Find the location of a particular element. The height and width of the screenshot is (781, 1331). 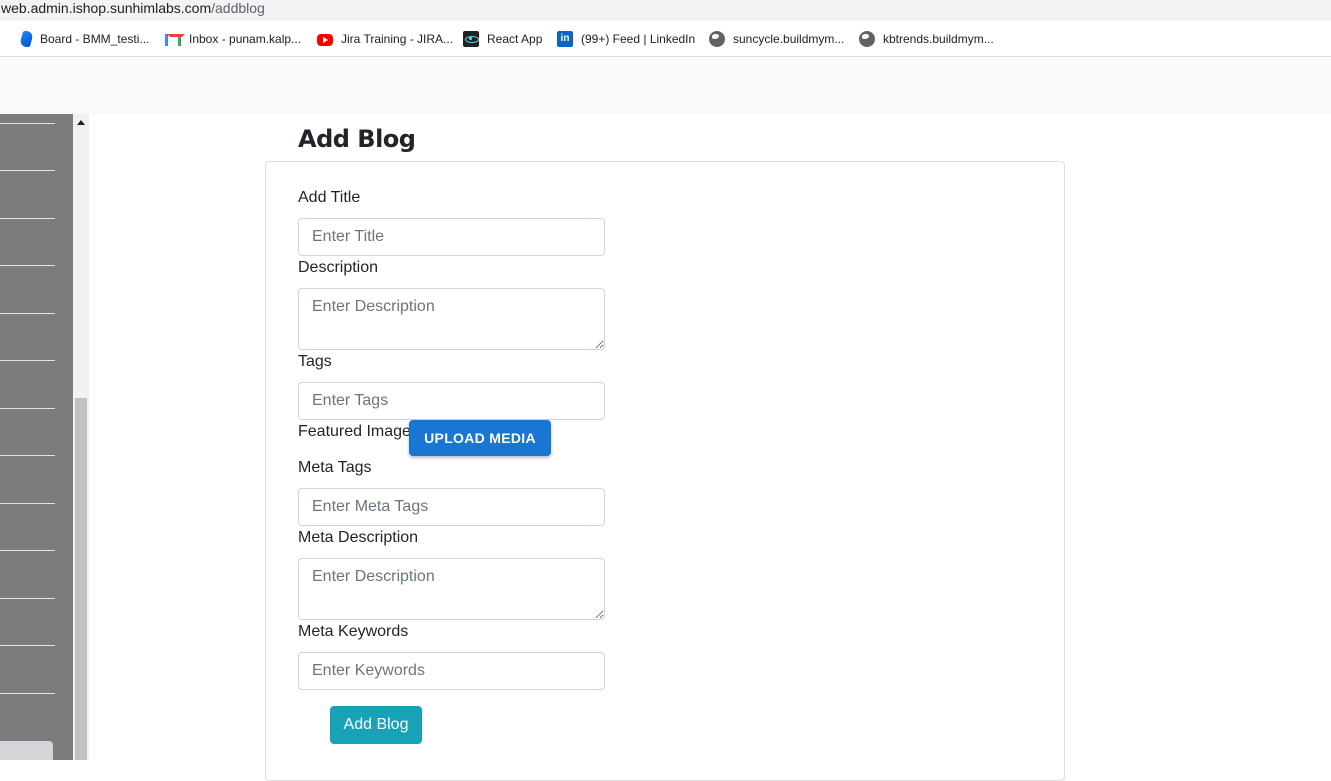

meta-description-label: Meta Description is located at coordinates (358, 537).